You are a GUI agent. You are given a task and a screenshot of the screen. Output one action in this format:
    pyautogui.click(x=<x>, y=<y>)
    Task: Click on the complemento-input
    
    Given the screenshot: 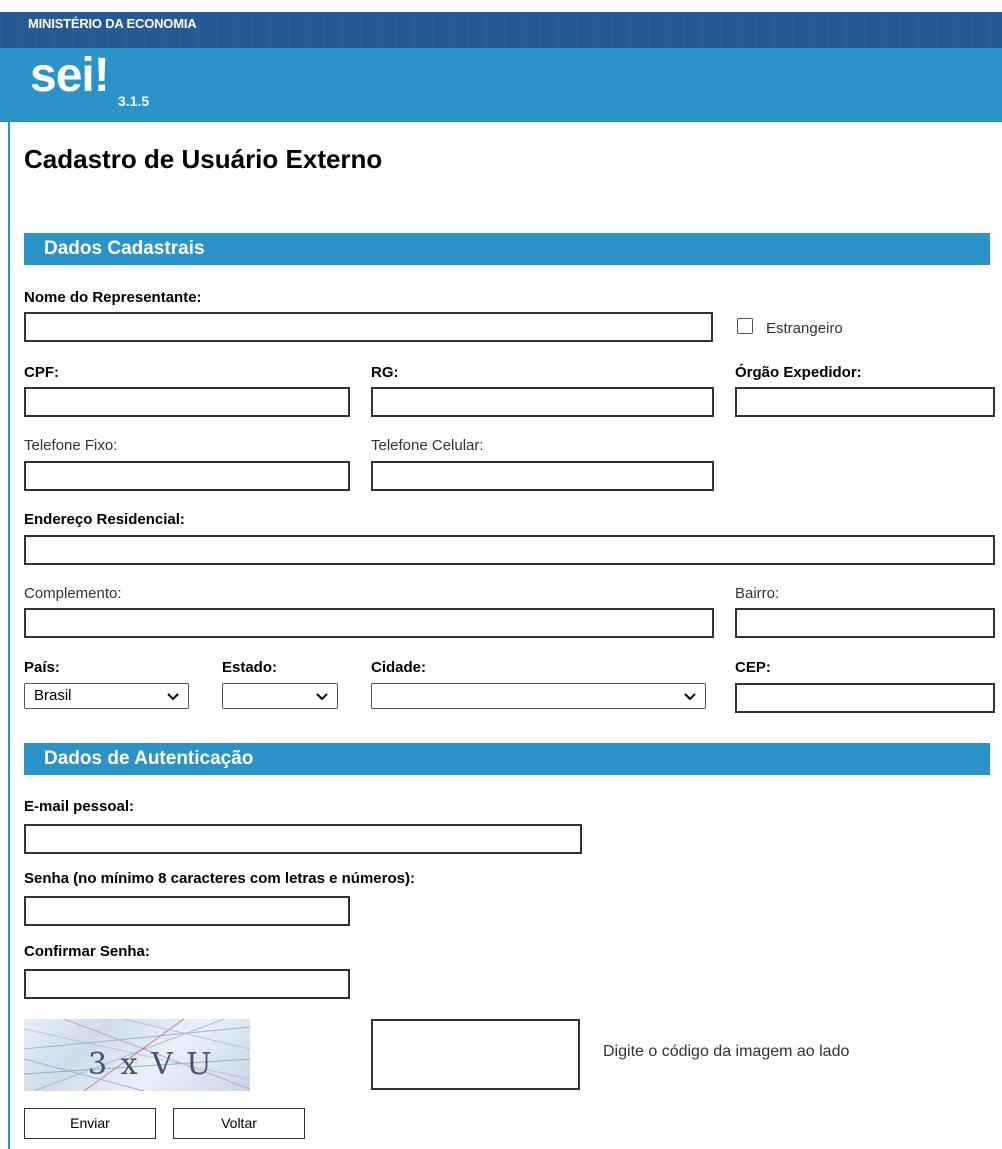 What is the action you would take?
    pyautogui.click(x=369, y=623)
    